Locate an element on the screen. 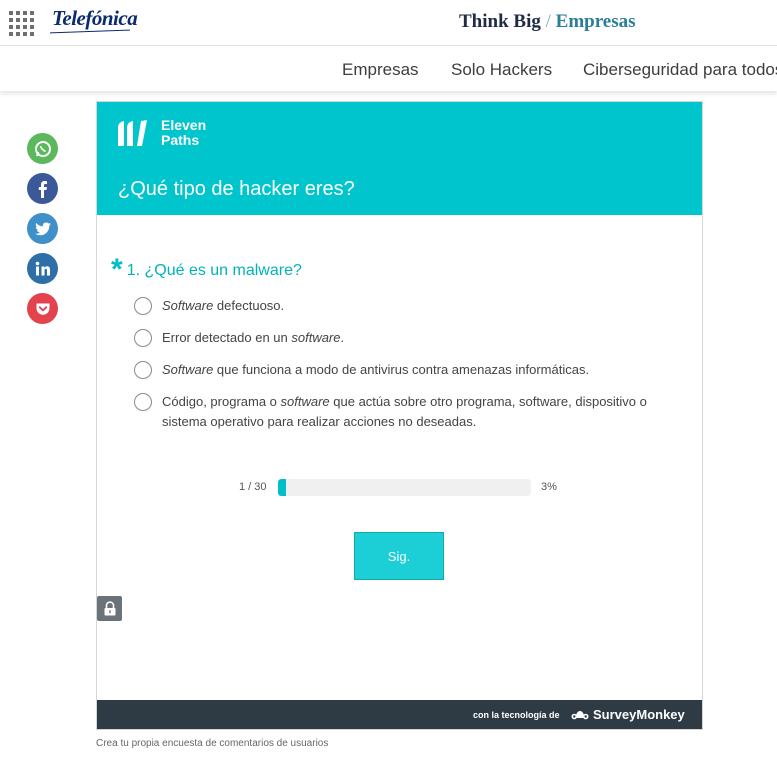  next-button: Sig. is located at coordinates (399, 556).